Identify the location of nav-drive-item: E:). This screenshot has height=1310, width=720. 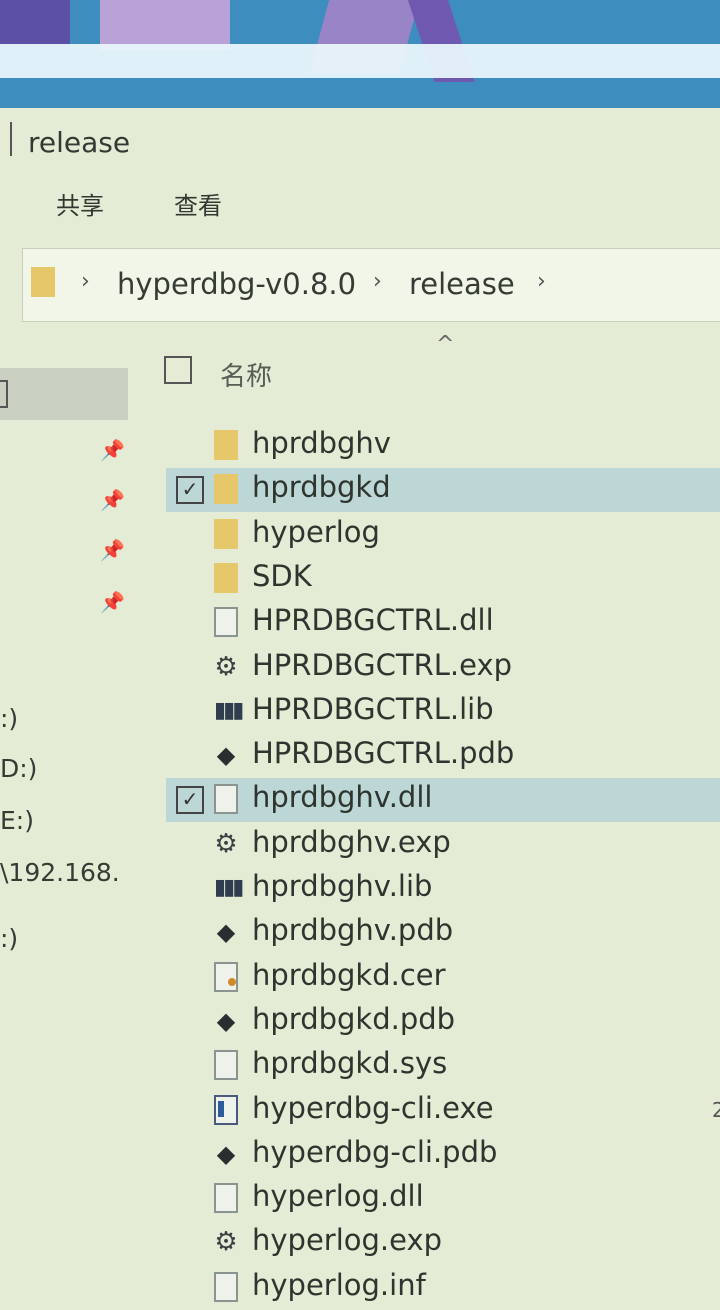
(17, 820).